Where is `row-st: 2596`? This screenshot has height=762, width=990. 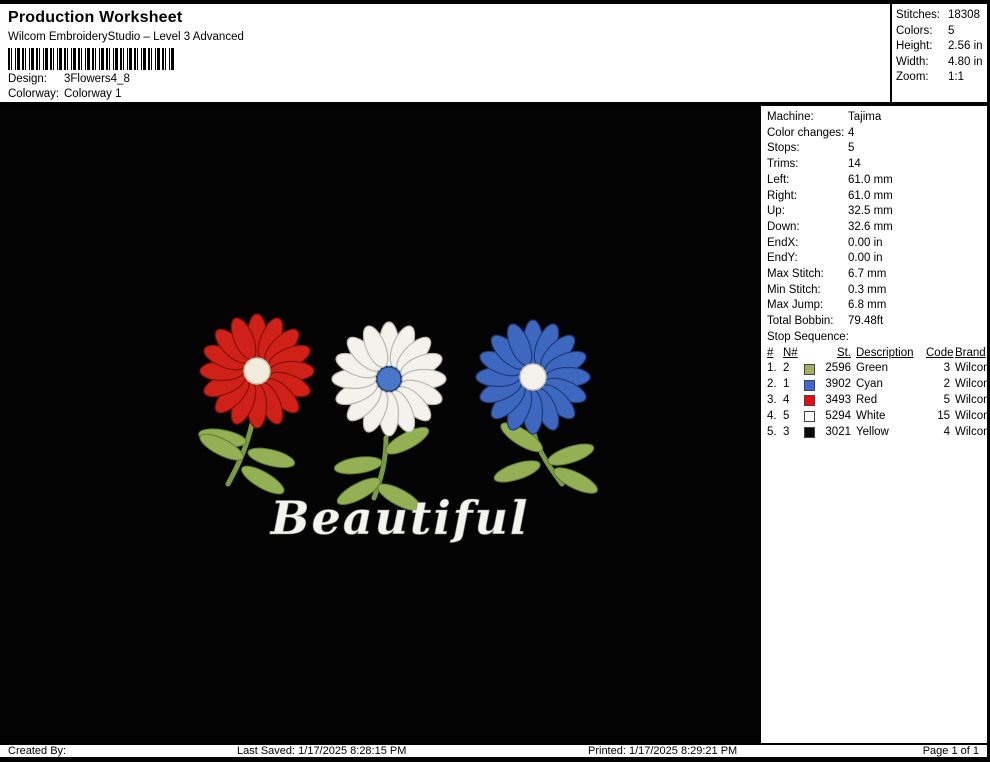
row-st: 2596 is located at coordinates (838, 368).